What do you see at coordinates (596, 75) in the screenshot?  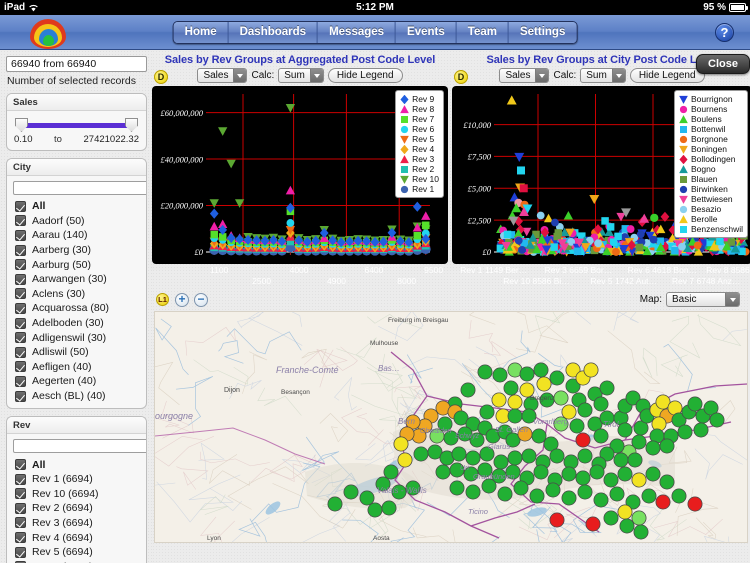 I see `chart2-calc-value: Sum` at bounding box center [596, 75].